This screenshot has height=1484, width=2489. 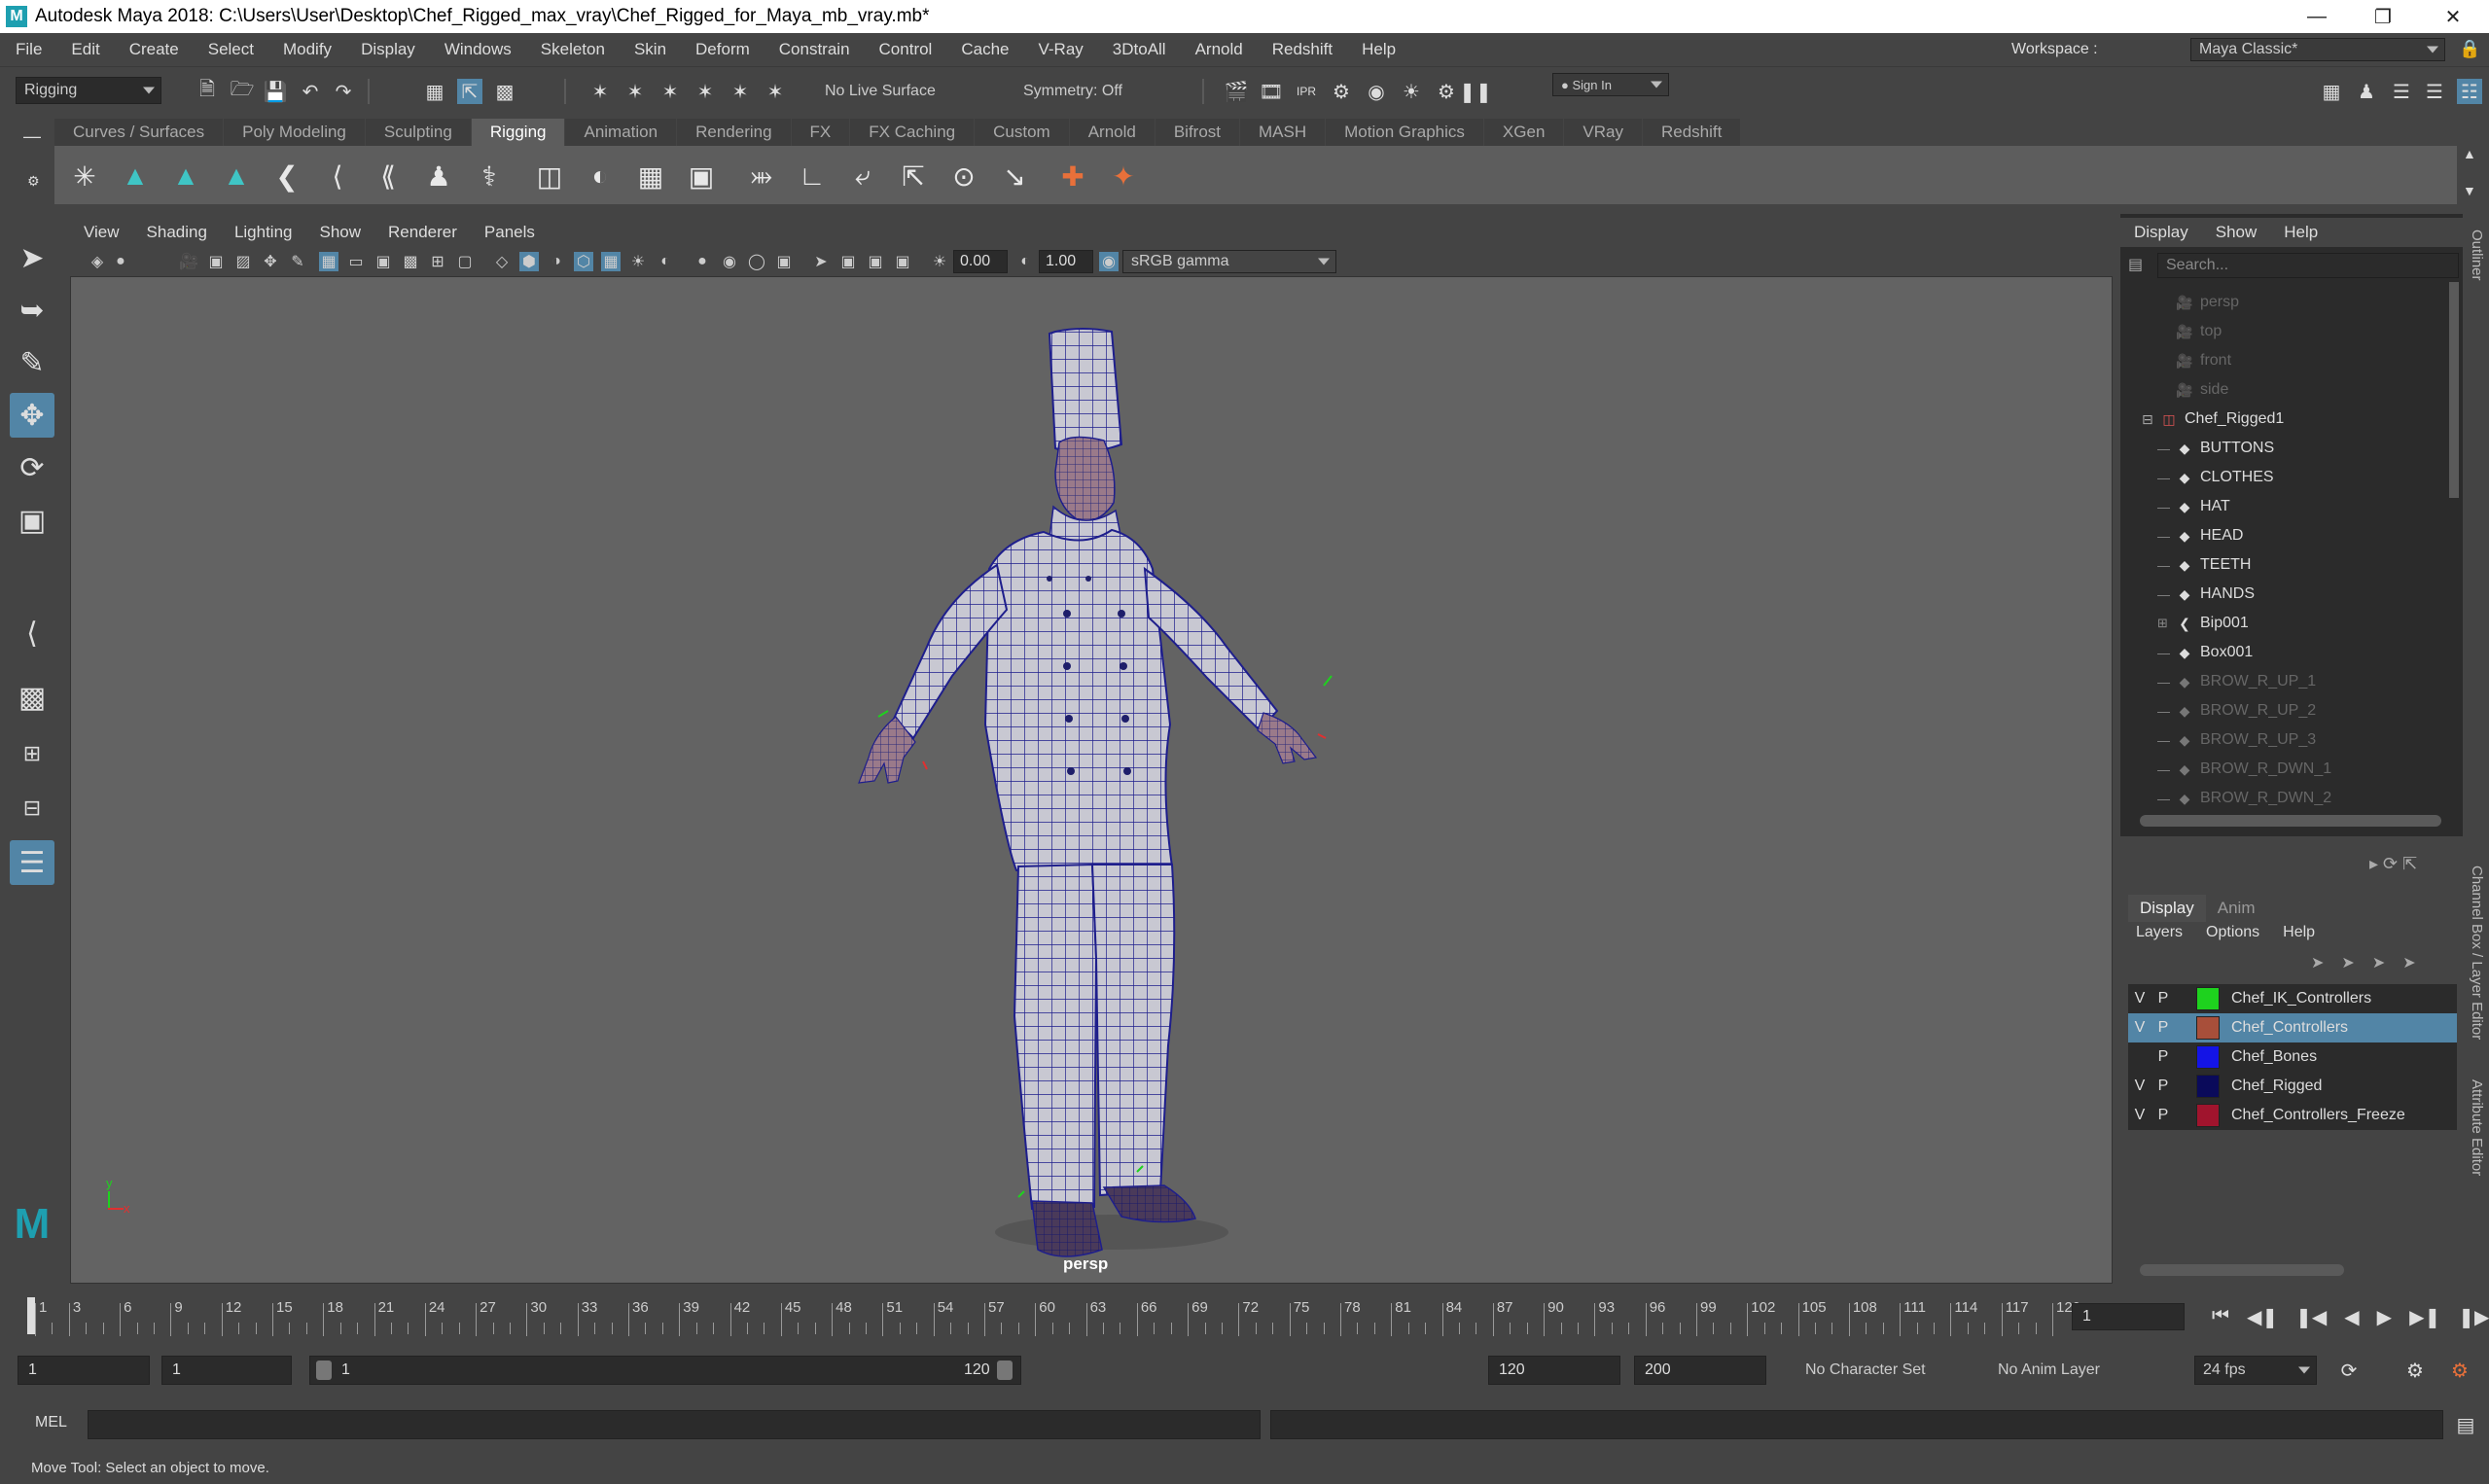 I want to click on outliner-item: 🎥 top, so click(x=2290, y=332).